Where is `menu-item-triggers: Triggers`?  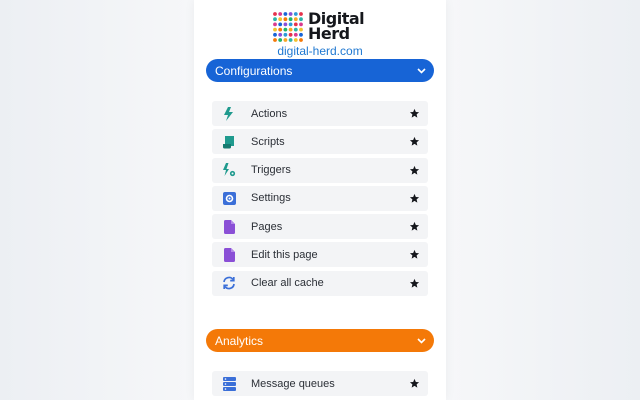
menu-item-triggers: Triggers is located at coordinates (320, 170).